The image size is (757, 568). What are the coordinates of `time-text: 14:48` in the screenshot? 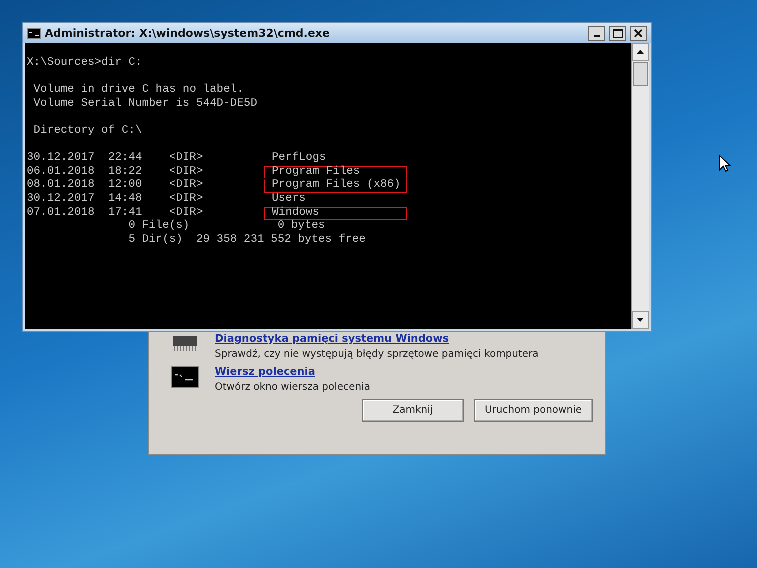 It's located at (125, 198).